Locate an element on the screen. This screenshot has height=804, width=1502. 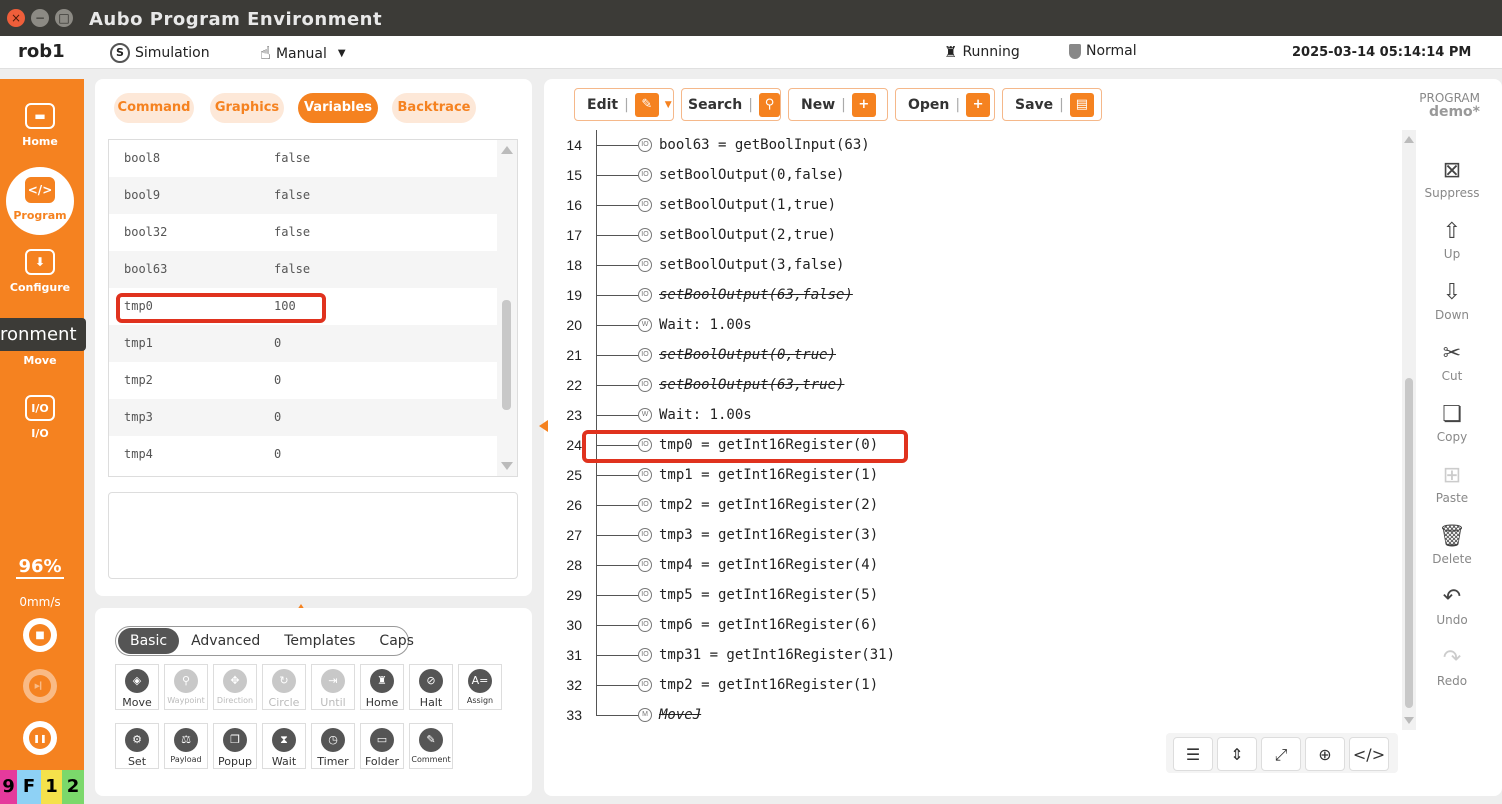
tab-basic: Basic is located at coordinates (149, 641).